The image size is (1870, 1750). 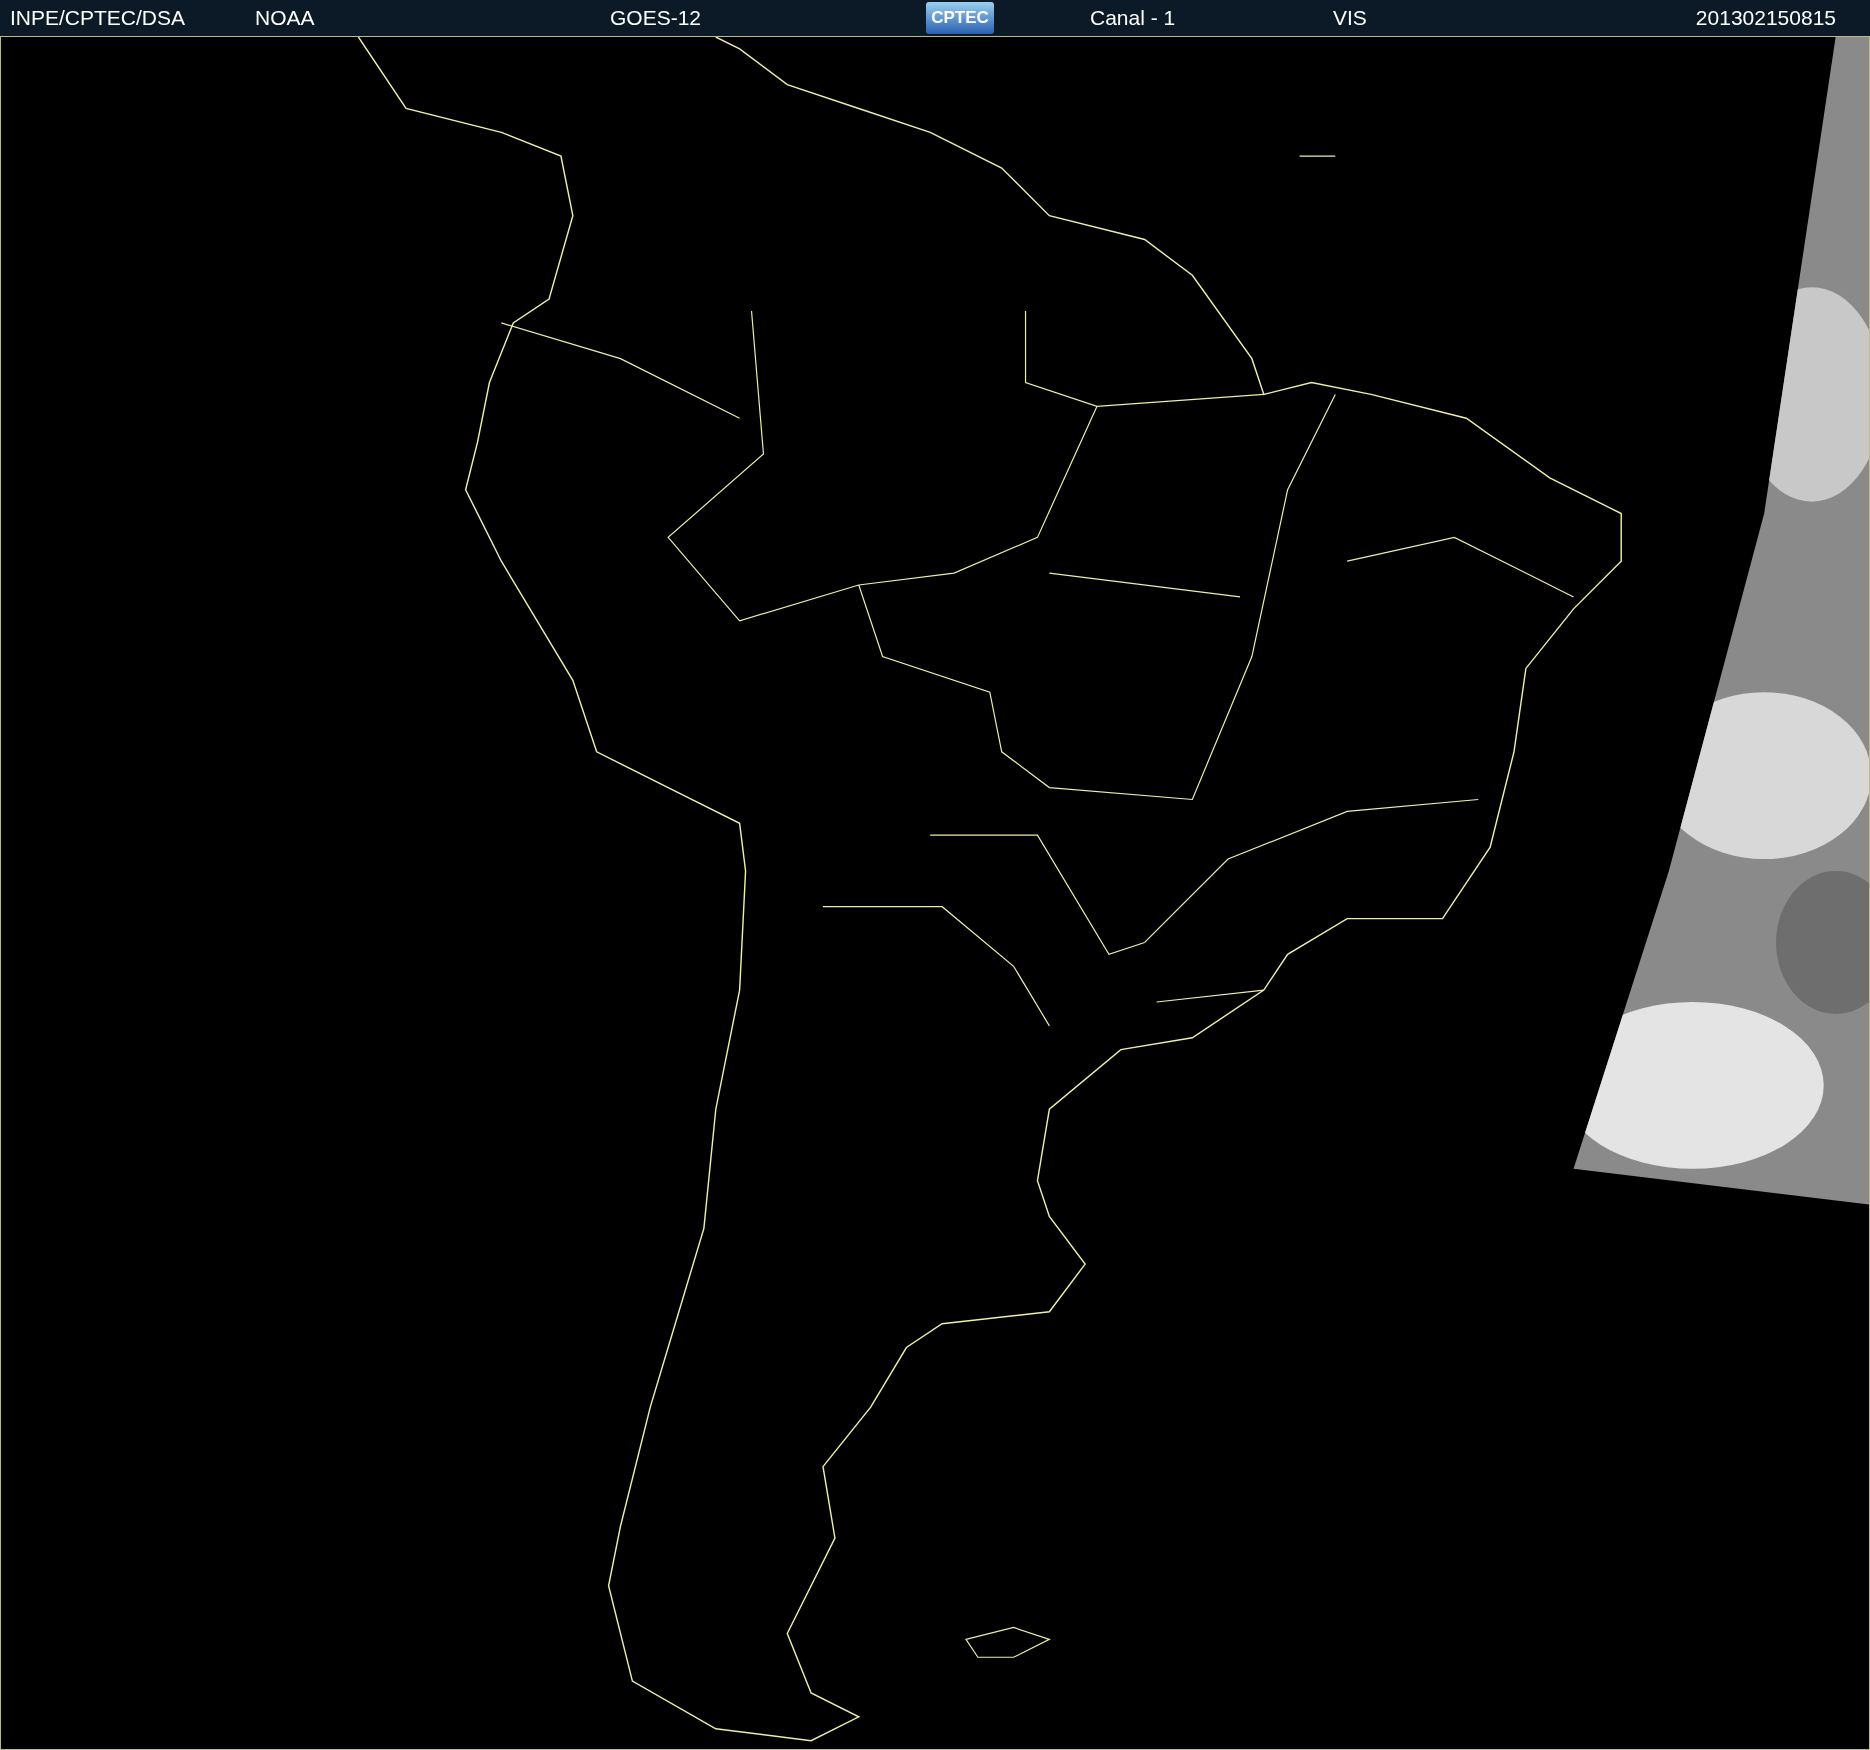 I want to click on header-label: Canal - 1, so click(x=1133, y=18).